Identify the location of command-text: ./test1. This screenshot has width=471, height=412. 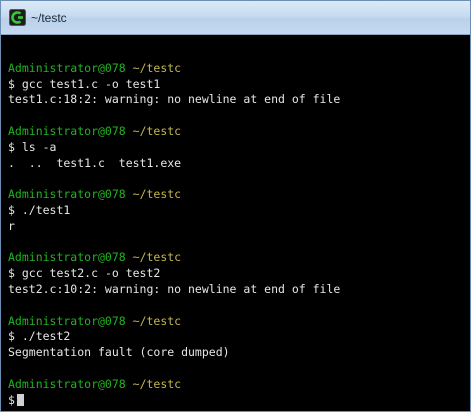
(42, 209).